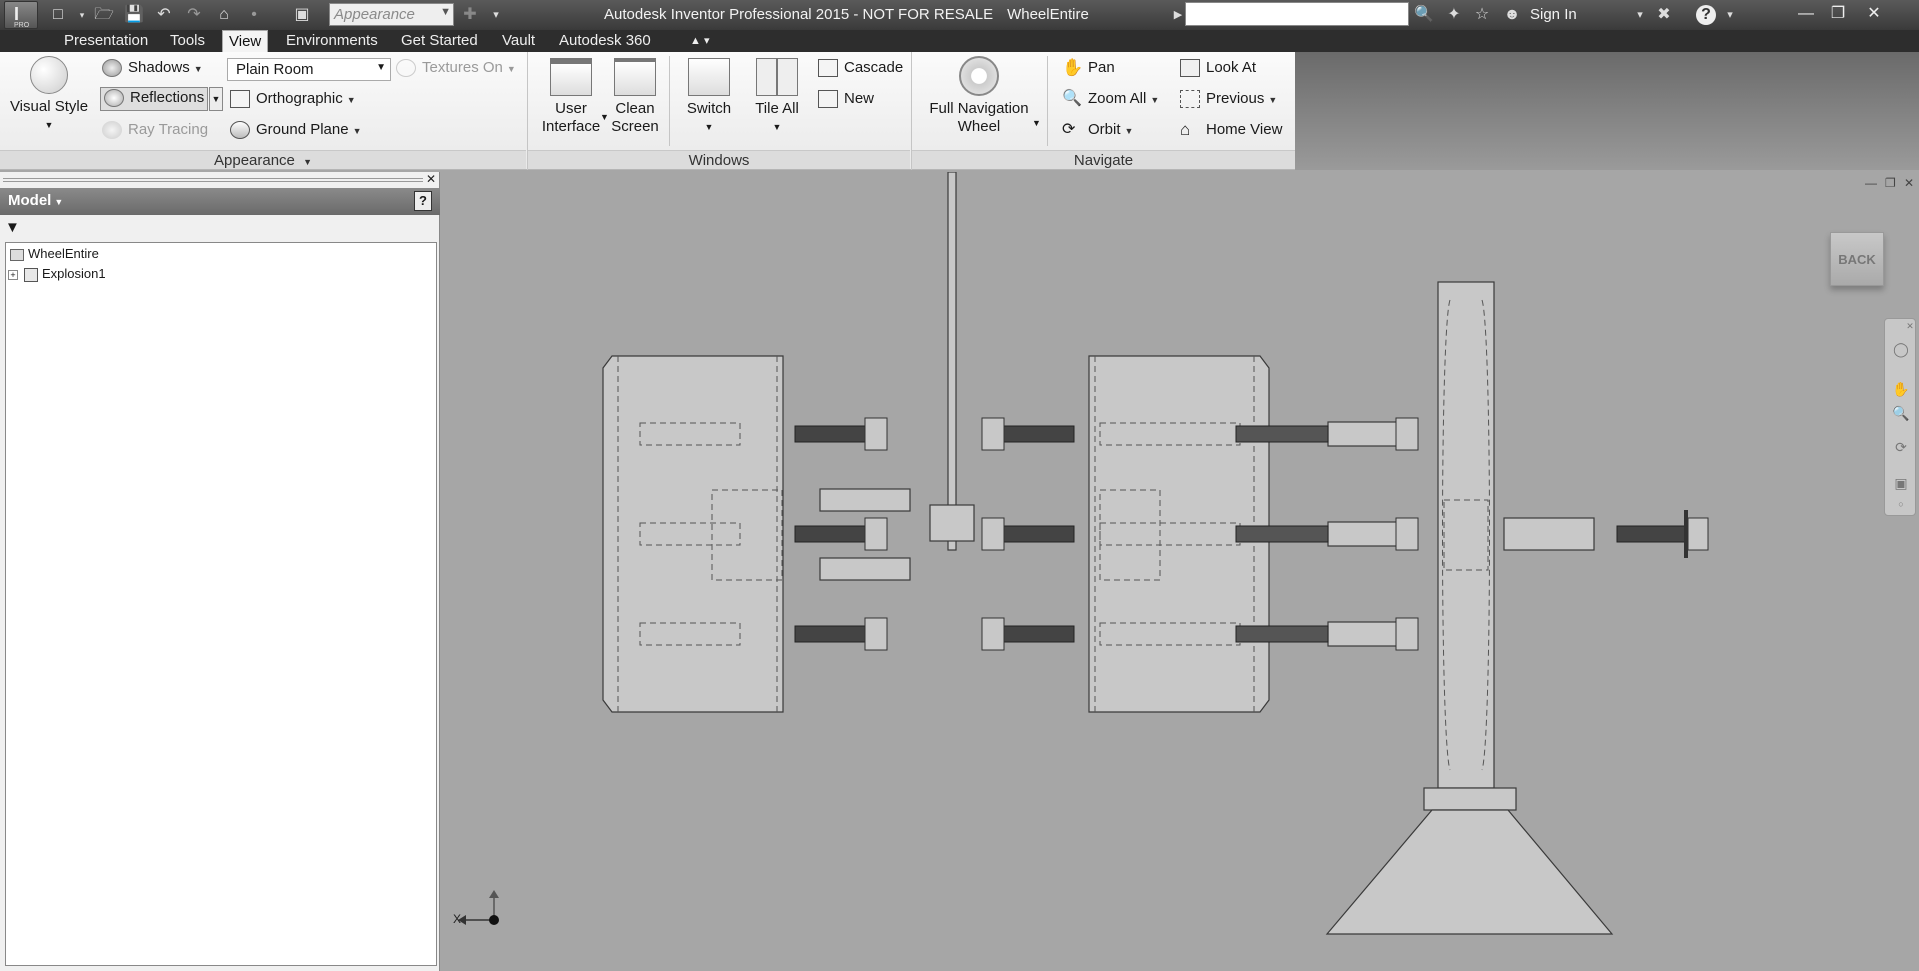 Image resolution: width=1919 pixels, height=971 pixels. What do you see at coordinates (1664, 15) in the screenshot?
I see `exchange-apps-icon: ✖` at bounding box center [1664, 15].